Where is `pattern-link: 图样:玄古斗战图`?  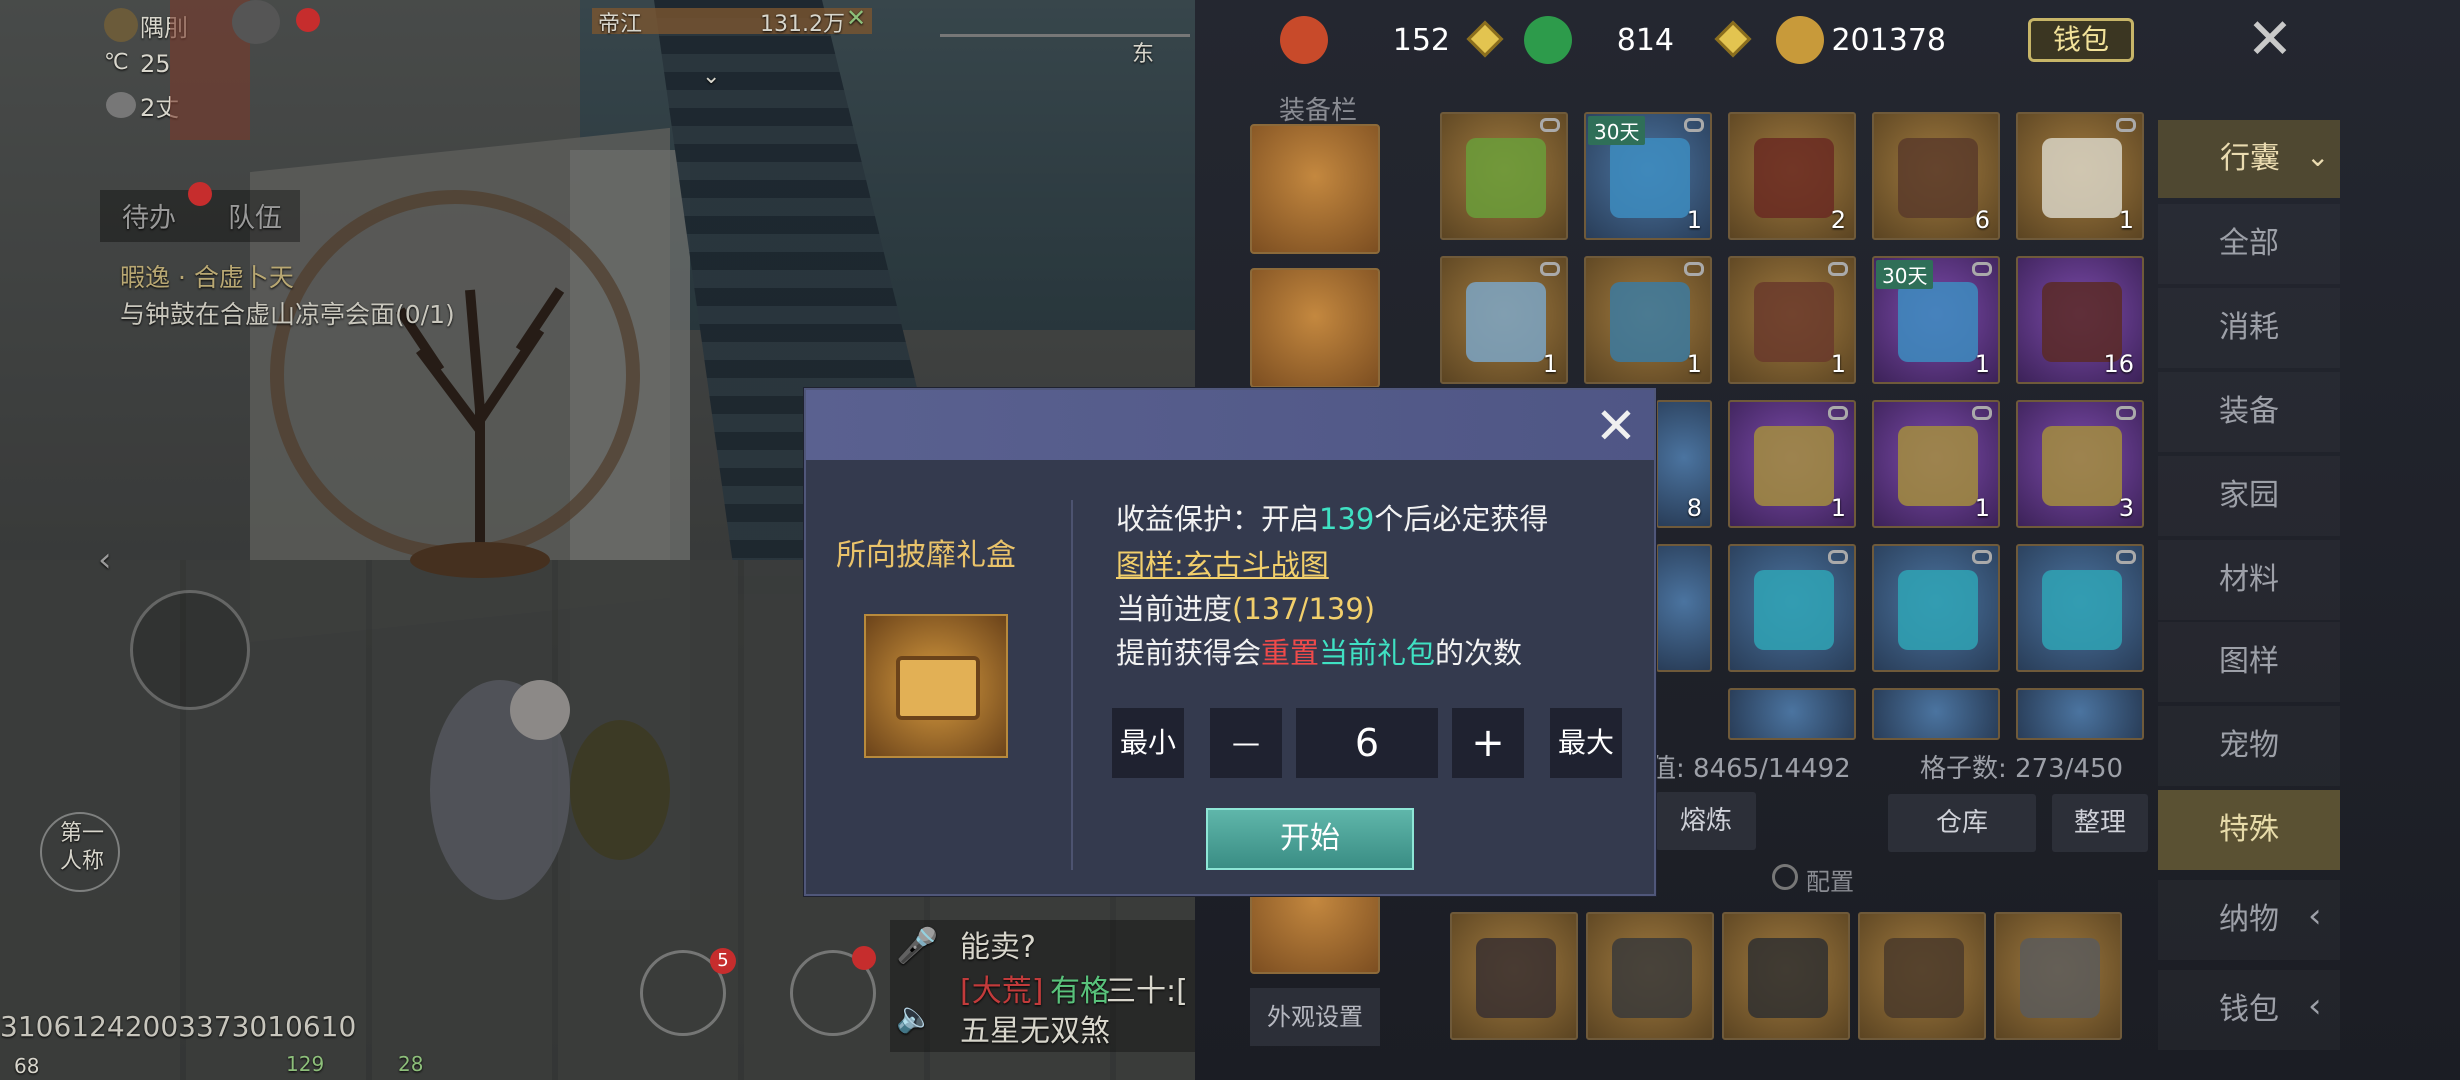 pattern-link: 图样:玄古斗战图 is located at coordinates (1222, 563).